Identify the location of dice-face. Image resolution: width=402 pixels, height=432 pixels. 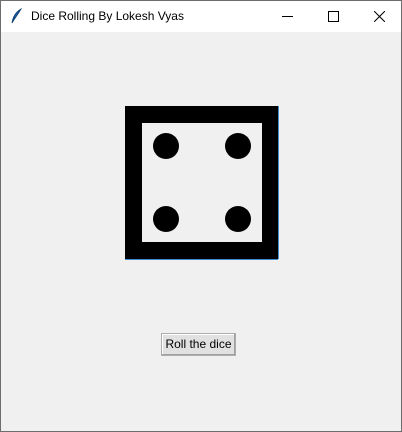
(202, 182).